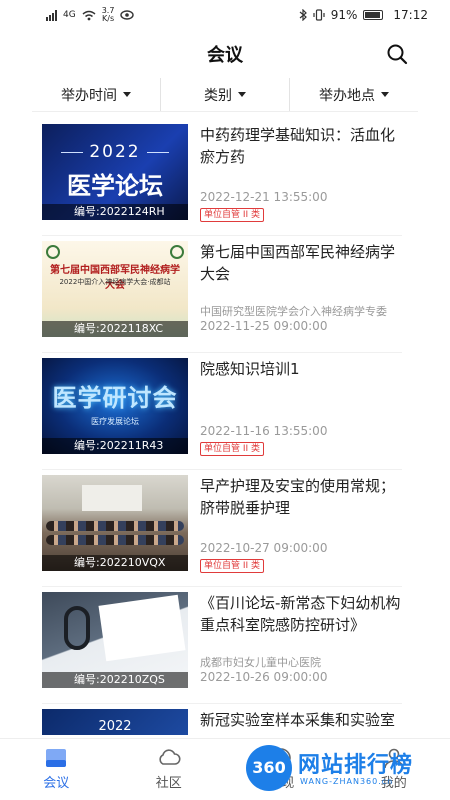  I want to click on tab-profile: 我的, so click(394, 769).